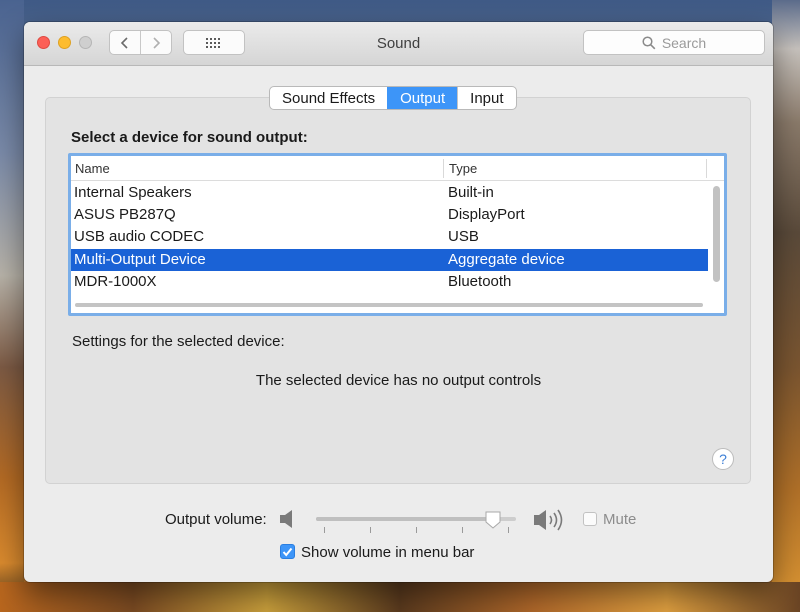 The image size is (800, 612). Describe the element at coordinates (786, 306) in the screenshot. I see `desktop-wallpaper-right` at that location.